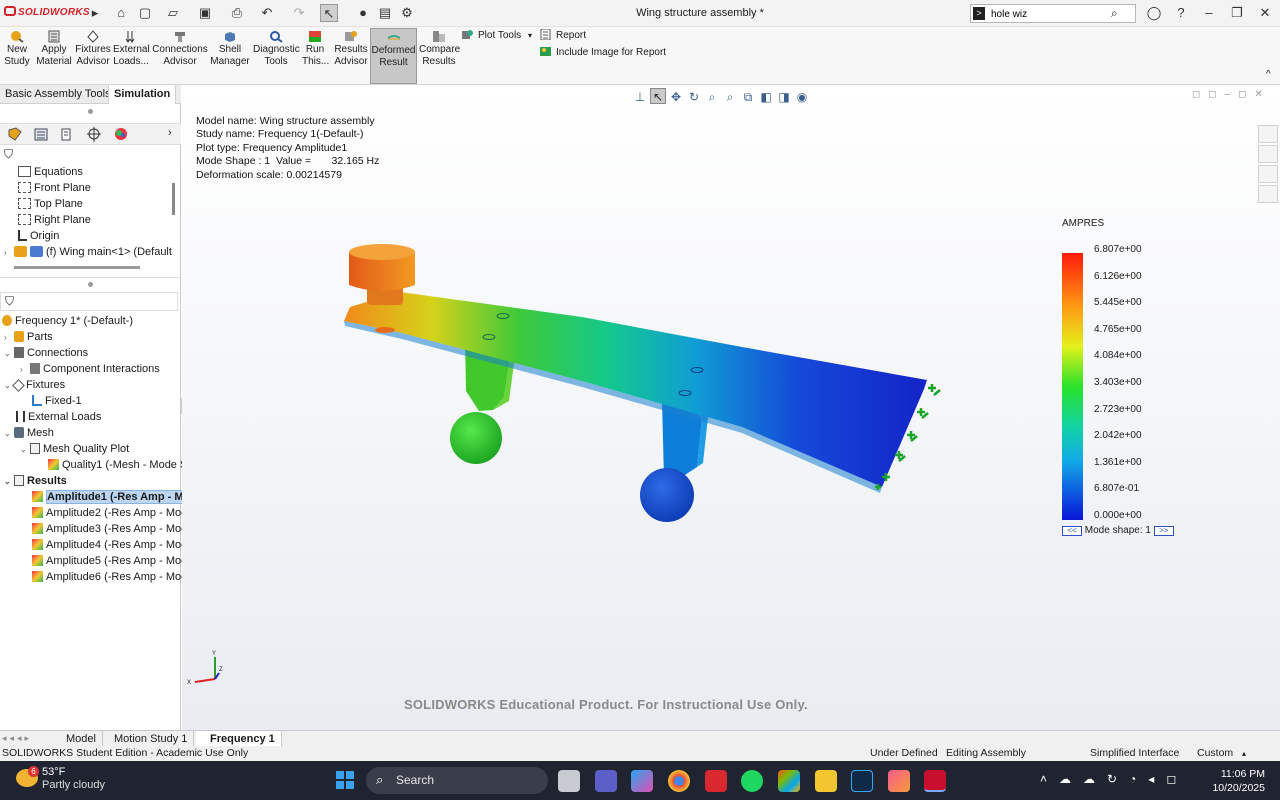 The width and height of the screenshot is (1280, 800). What do you see at coordinates (1209, 13) in the screenshot?
I see `minimize-icon: –` at bounding box center [1209, 13].